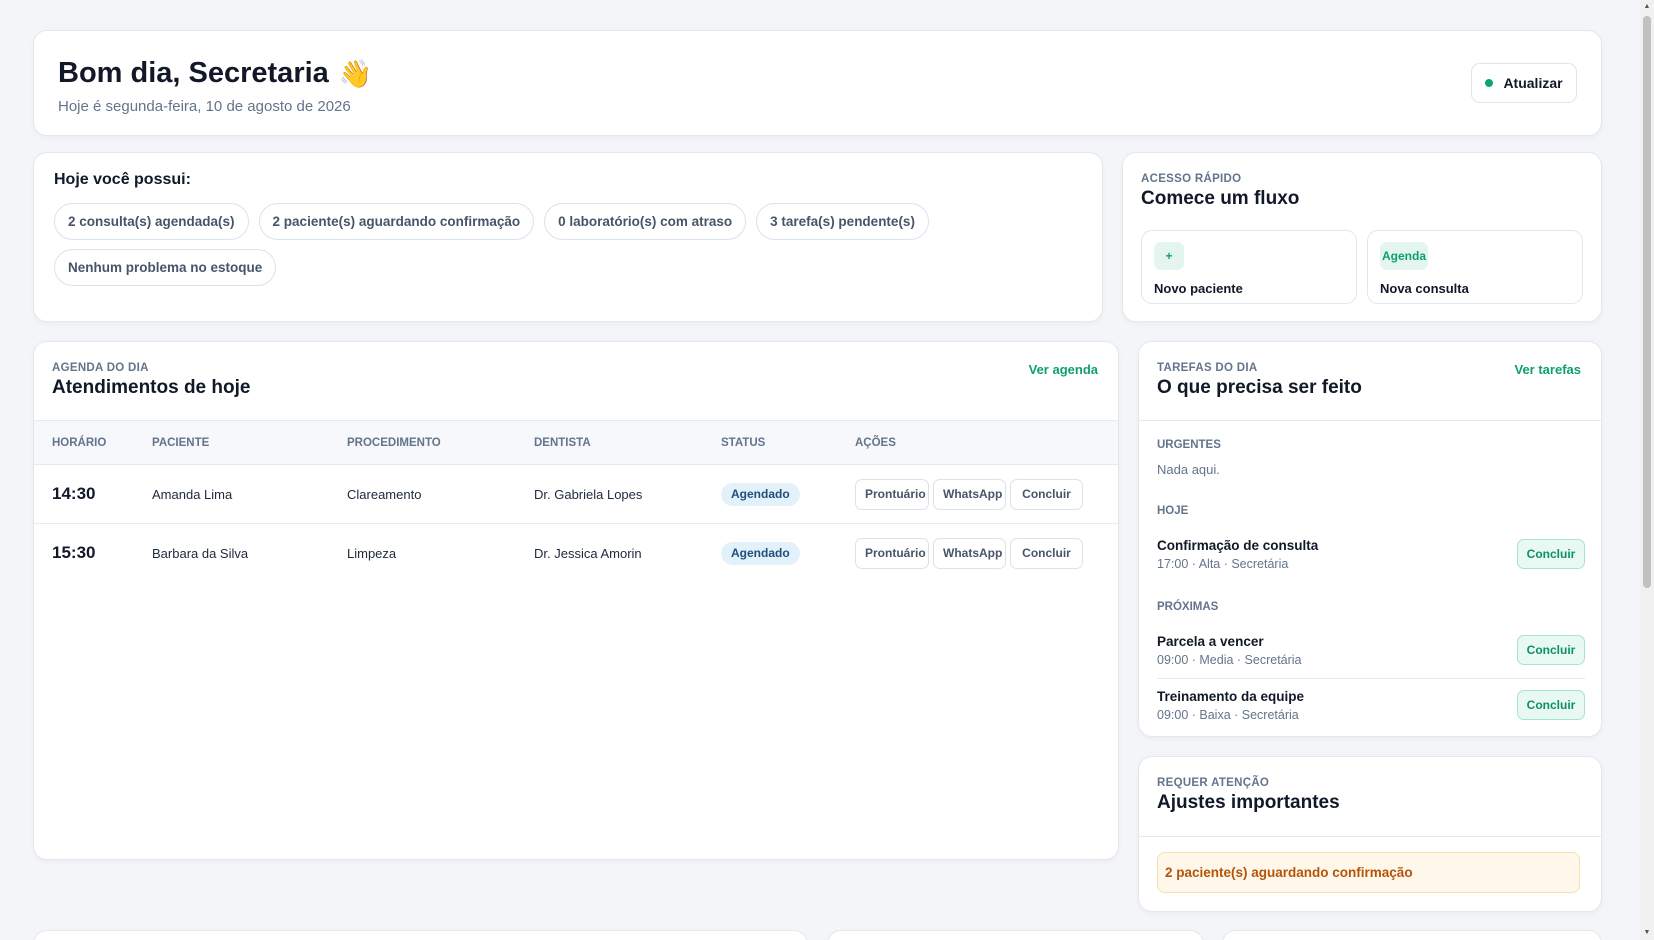 The width and height of the screenshot is (1654, 940). What do you see at coordinates (181, 442) in the screenshot?
I see `column-header-patient: PACIENTE` at bounding box center [181, 442].